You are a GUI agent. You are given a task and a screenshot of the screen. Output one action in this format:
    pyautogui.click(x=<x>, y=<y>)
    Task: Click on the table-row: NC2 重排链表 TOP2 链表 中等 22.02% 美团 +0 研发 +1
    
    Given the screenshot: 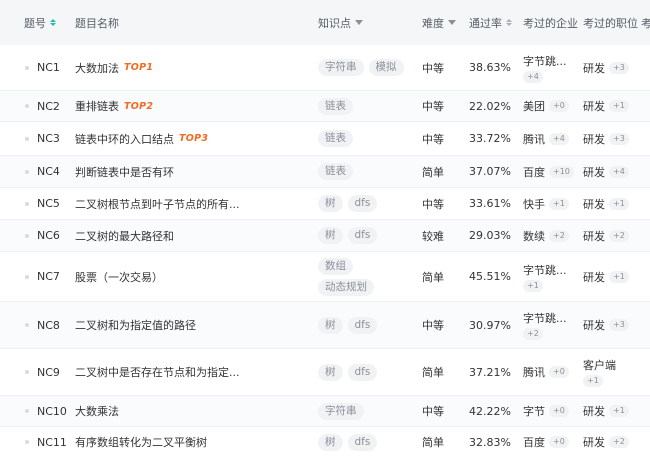 What is the action you would take?
    pyautogui.click(x=325, y=106)
    